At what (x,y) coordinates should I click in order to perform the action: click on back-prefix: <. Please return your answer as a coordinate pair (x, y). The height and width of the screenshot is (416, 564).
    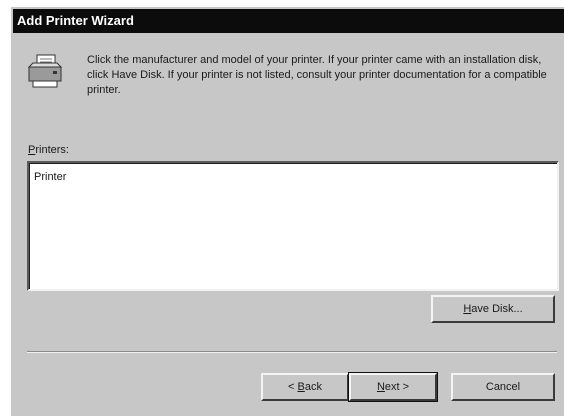
    Looking at the image, I should click on (293, 387).